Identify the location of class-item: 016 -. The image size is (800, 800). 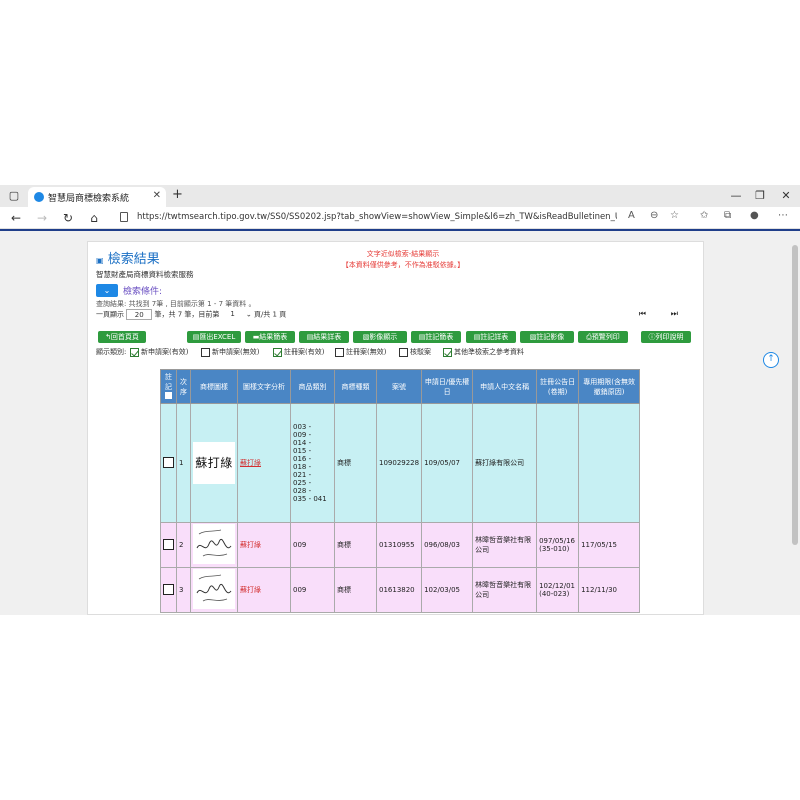
(302, 459).